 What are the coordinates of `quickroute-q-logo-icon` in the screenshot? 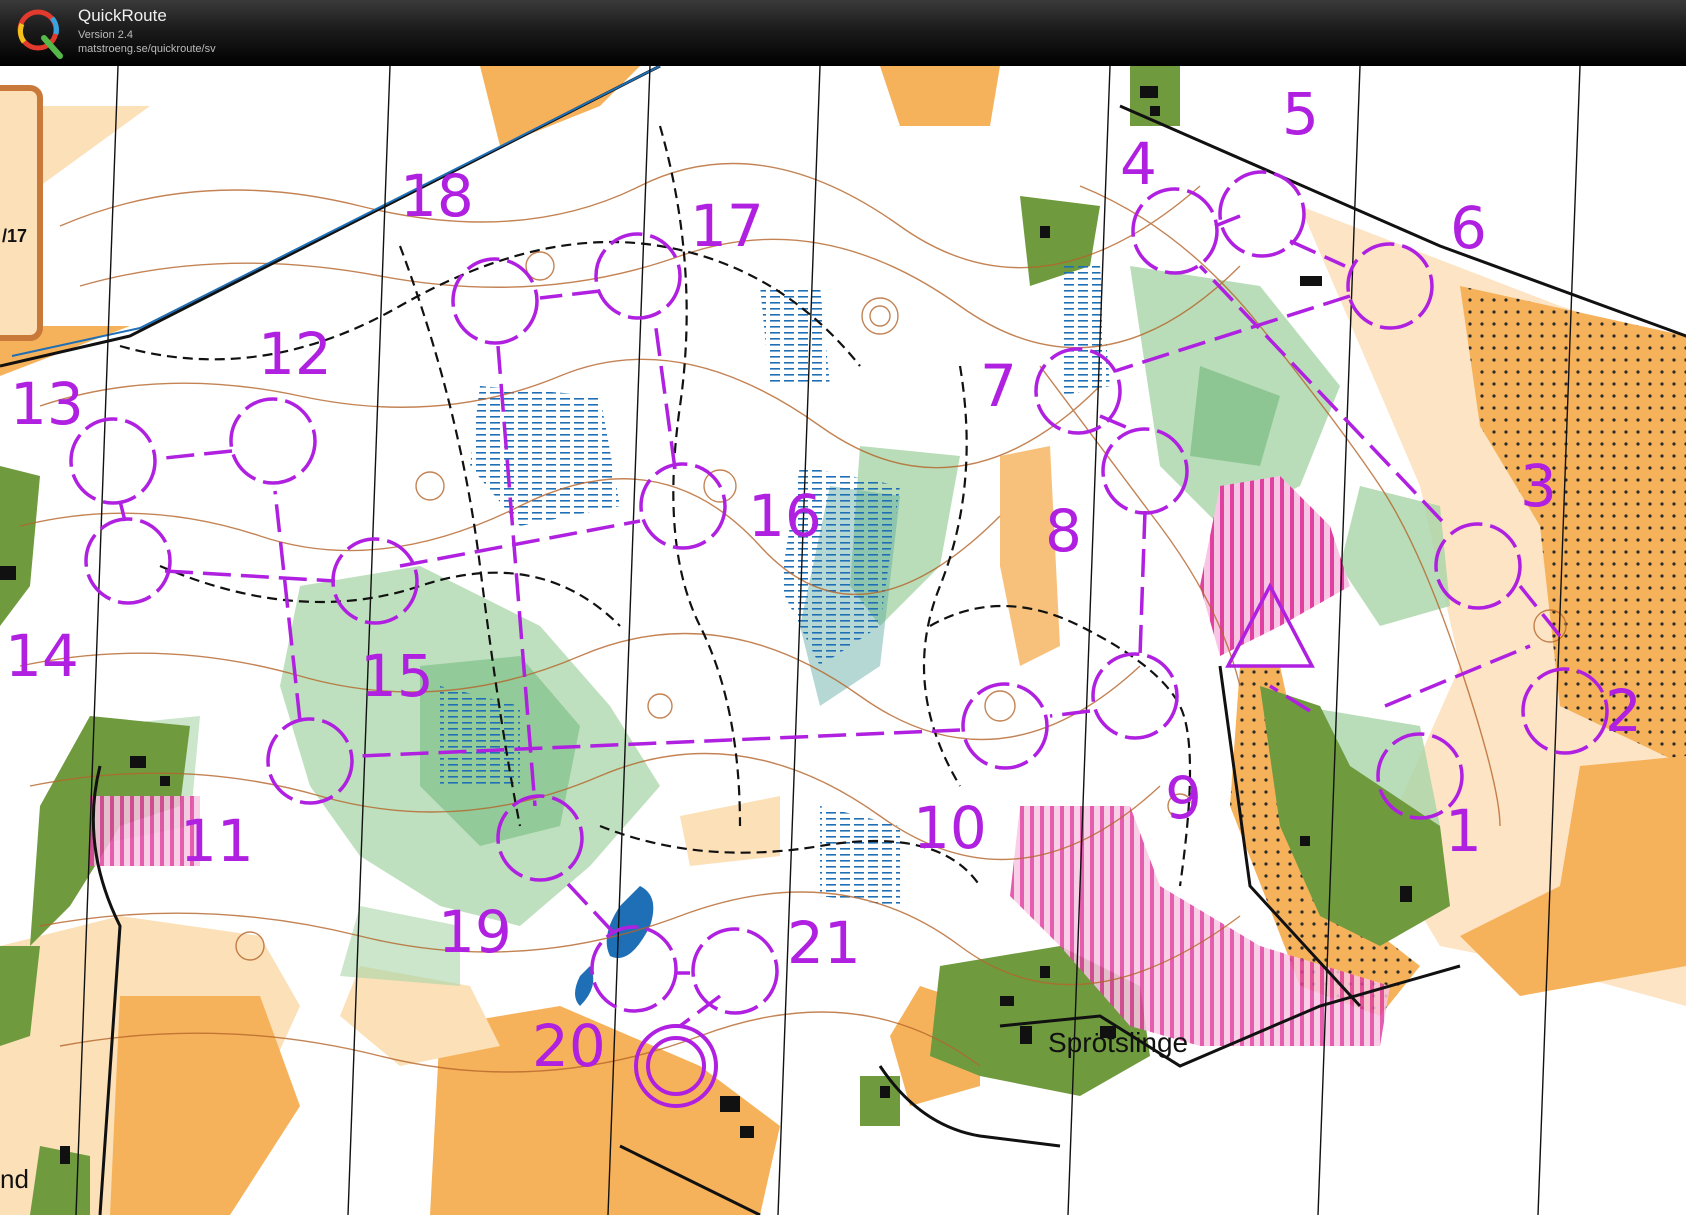 It's located at (40, 34).